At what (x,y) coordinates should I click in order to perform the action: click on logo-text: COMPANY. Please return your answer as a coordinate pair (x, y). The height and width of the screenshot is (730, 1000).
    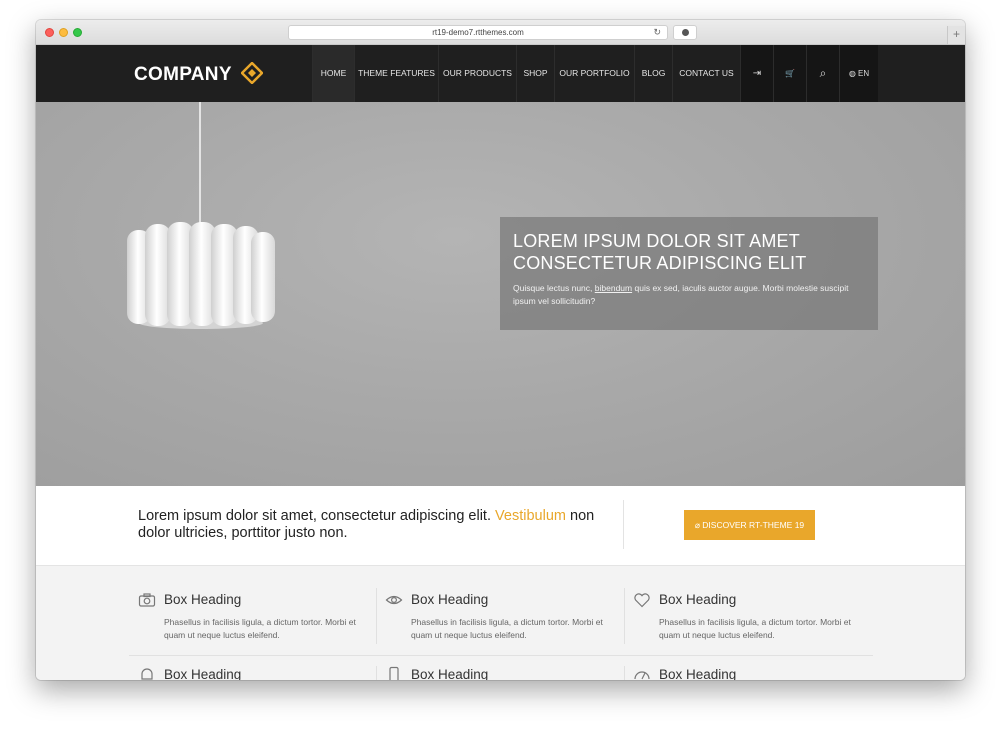
    Looking at the image, I should click on (183, 75).